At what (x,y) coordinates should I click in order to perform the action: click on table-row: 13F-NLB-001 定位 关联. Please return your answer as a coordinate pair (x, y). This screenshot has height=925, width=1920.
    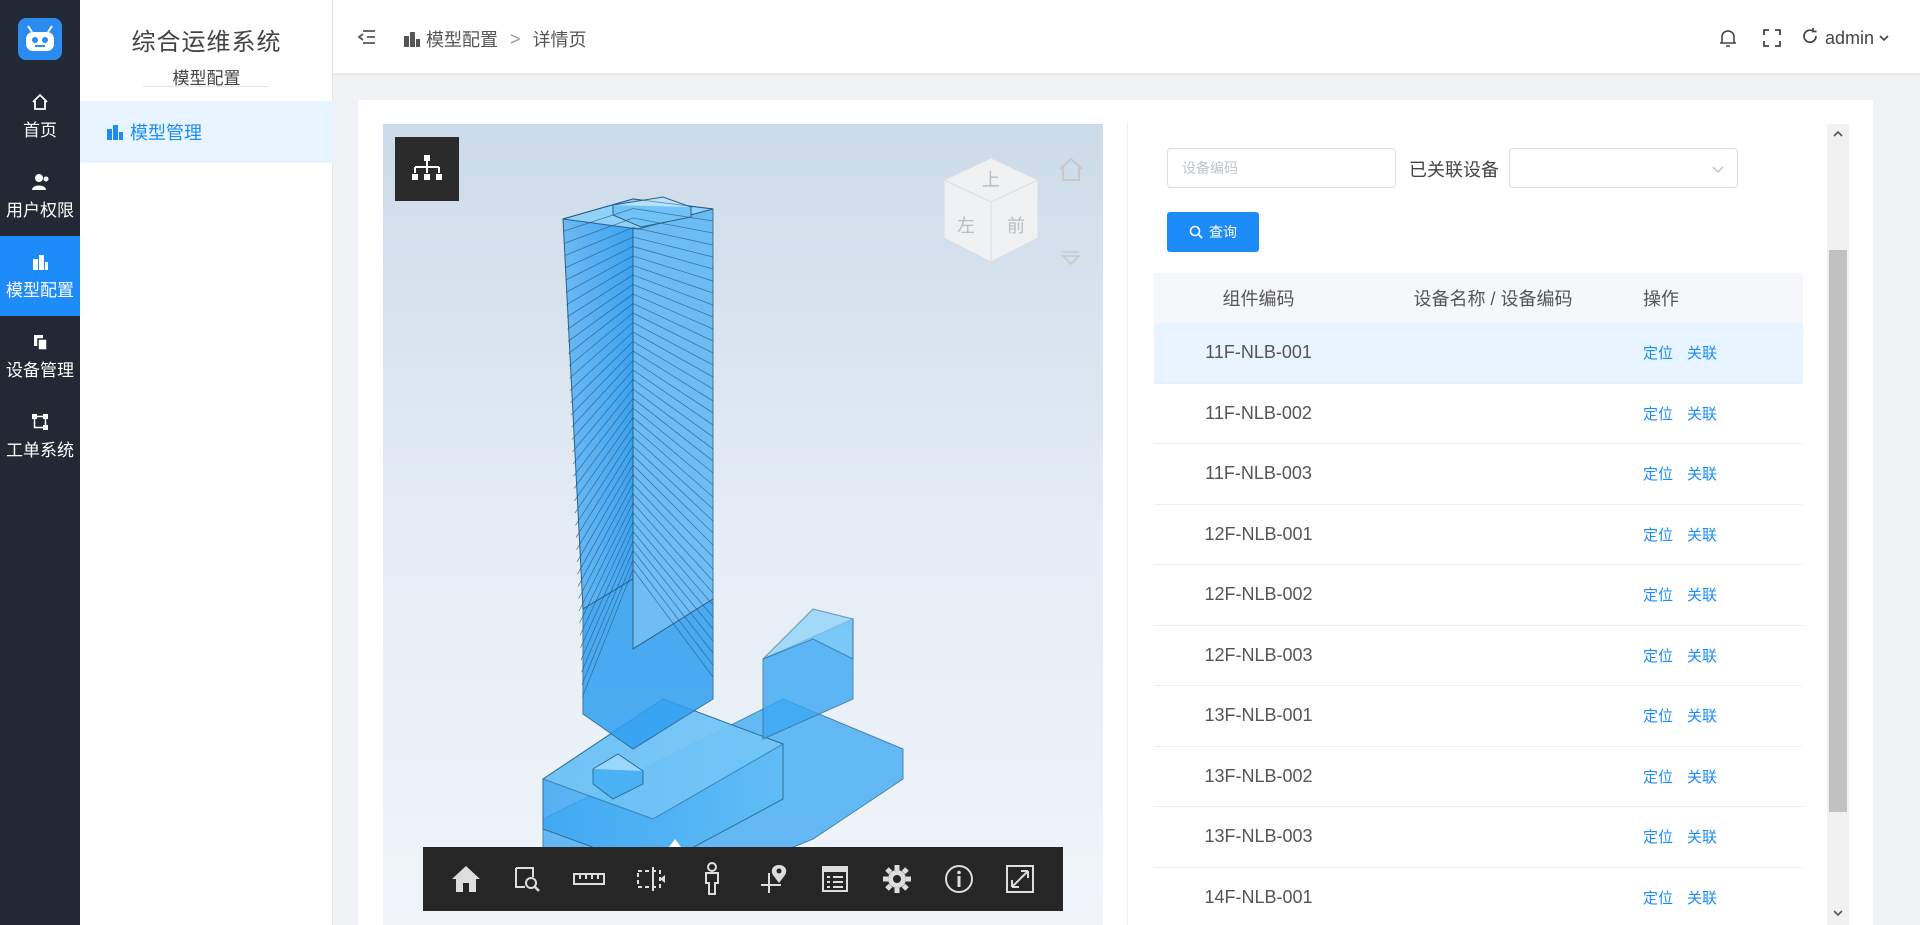
    Looking at the image, I should click on (1478, 716).